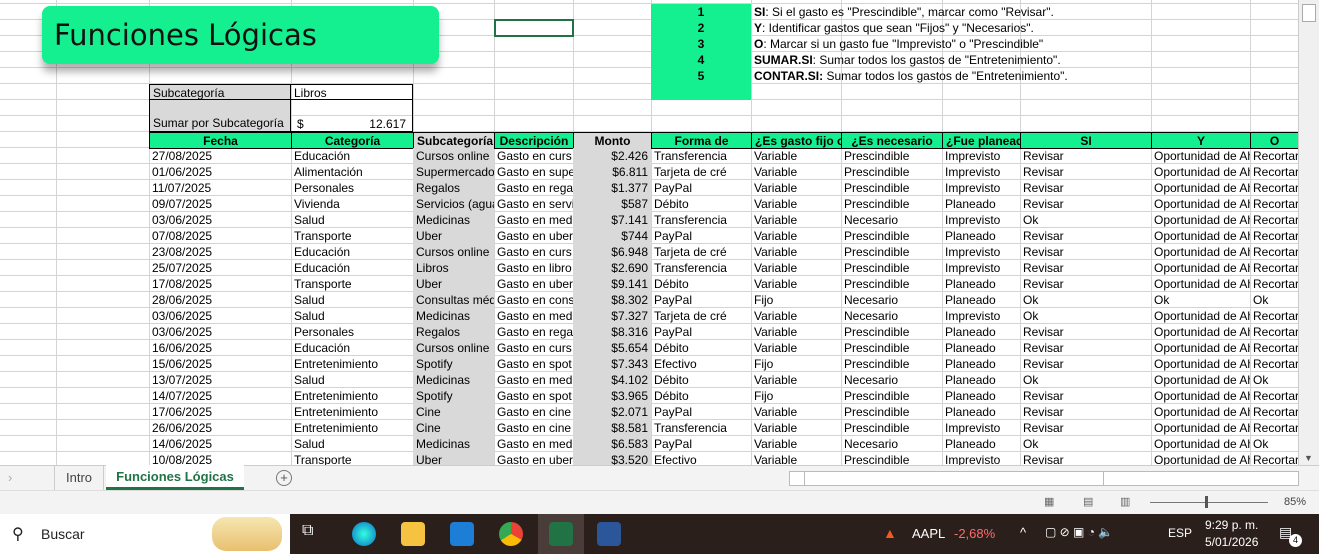 Image resolution: width=1319 pixels, height=554 pixels. What do you see at coordinates (701, 364) in the screenshot?
I see `table-cell: Efectivo` at bounding box center [701, 364].